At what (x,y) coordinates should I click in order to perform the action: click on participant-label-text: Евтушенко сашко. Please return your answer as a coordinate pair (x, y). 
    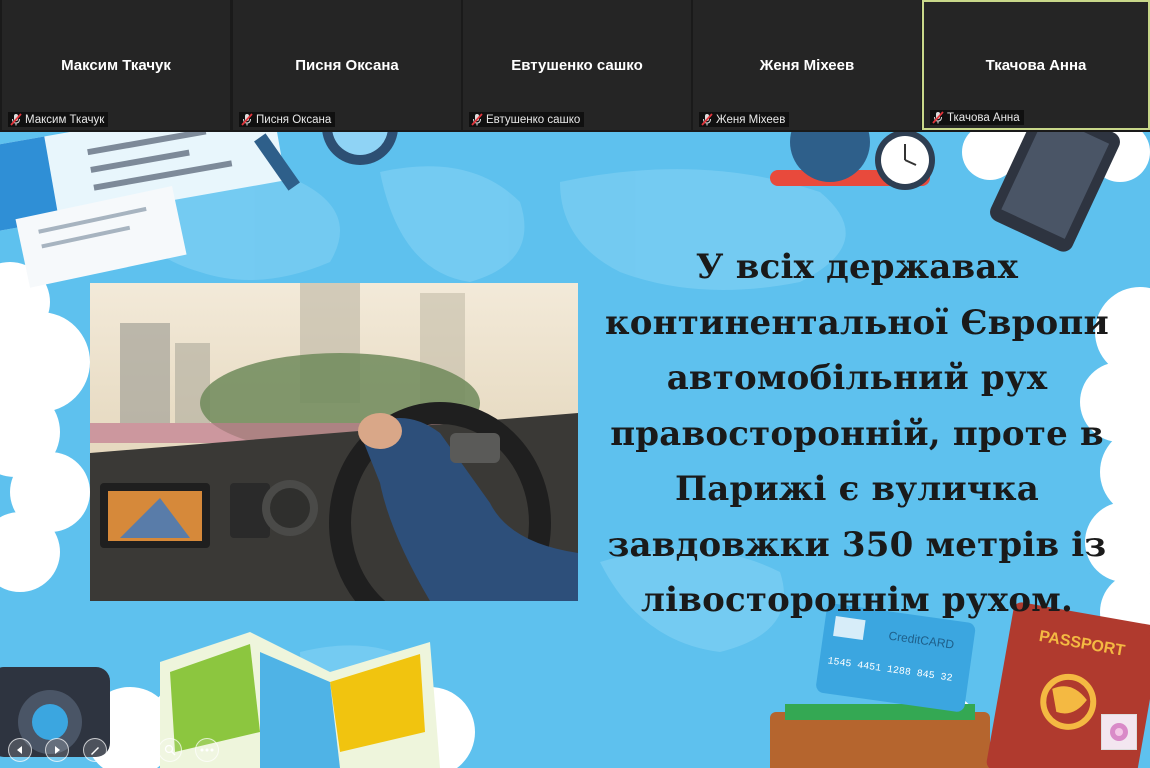
    Looking at the image, I should click on (533, 119).